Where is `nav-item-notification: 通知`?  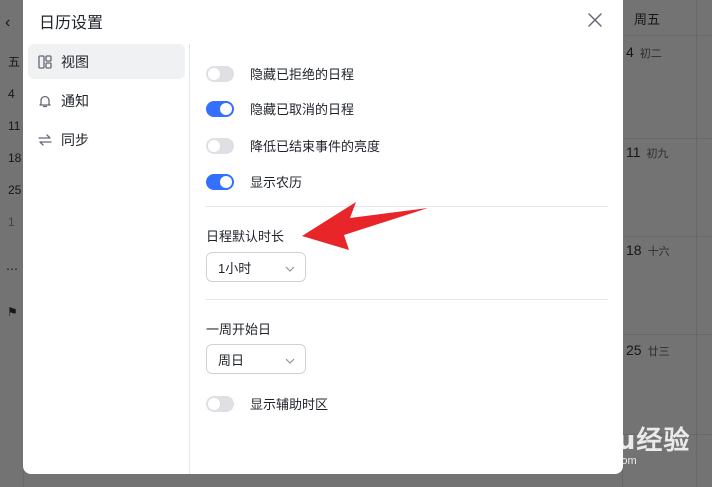 nav-item-notification: 通知 is located at coordinates (106, 100).